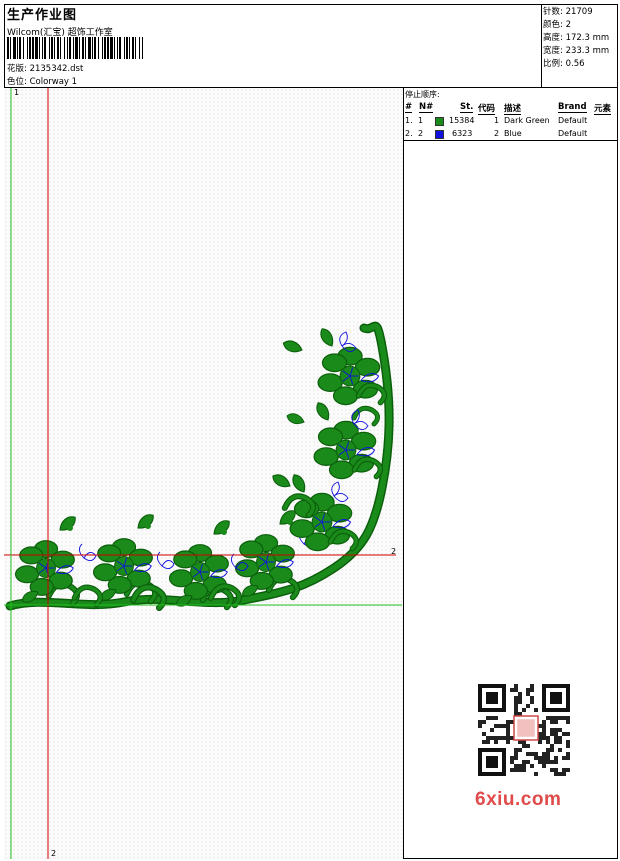 This screenshot has height=861, width=620. I want to click on qr-code, so click(527, 730).